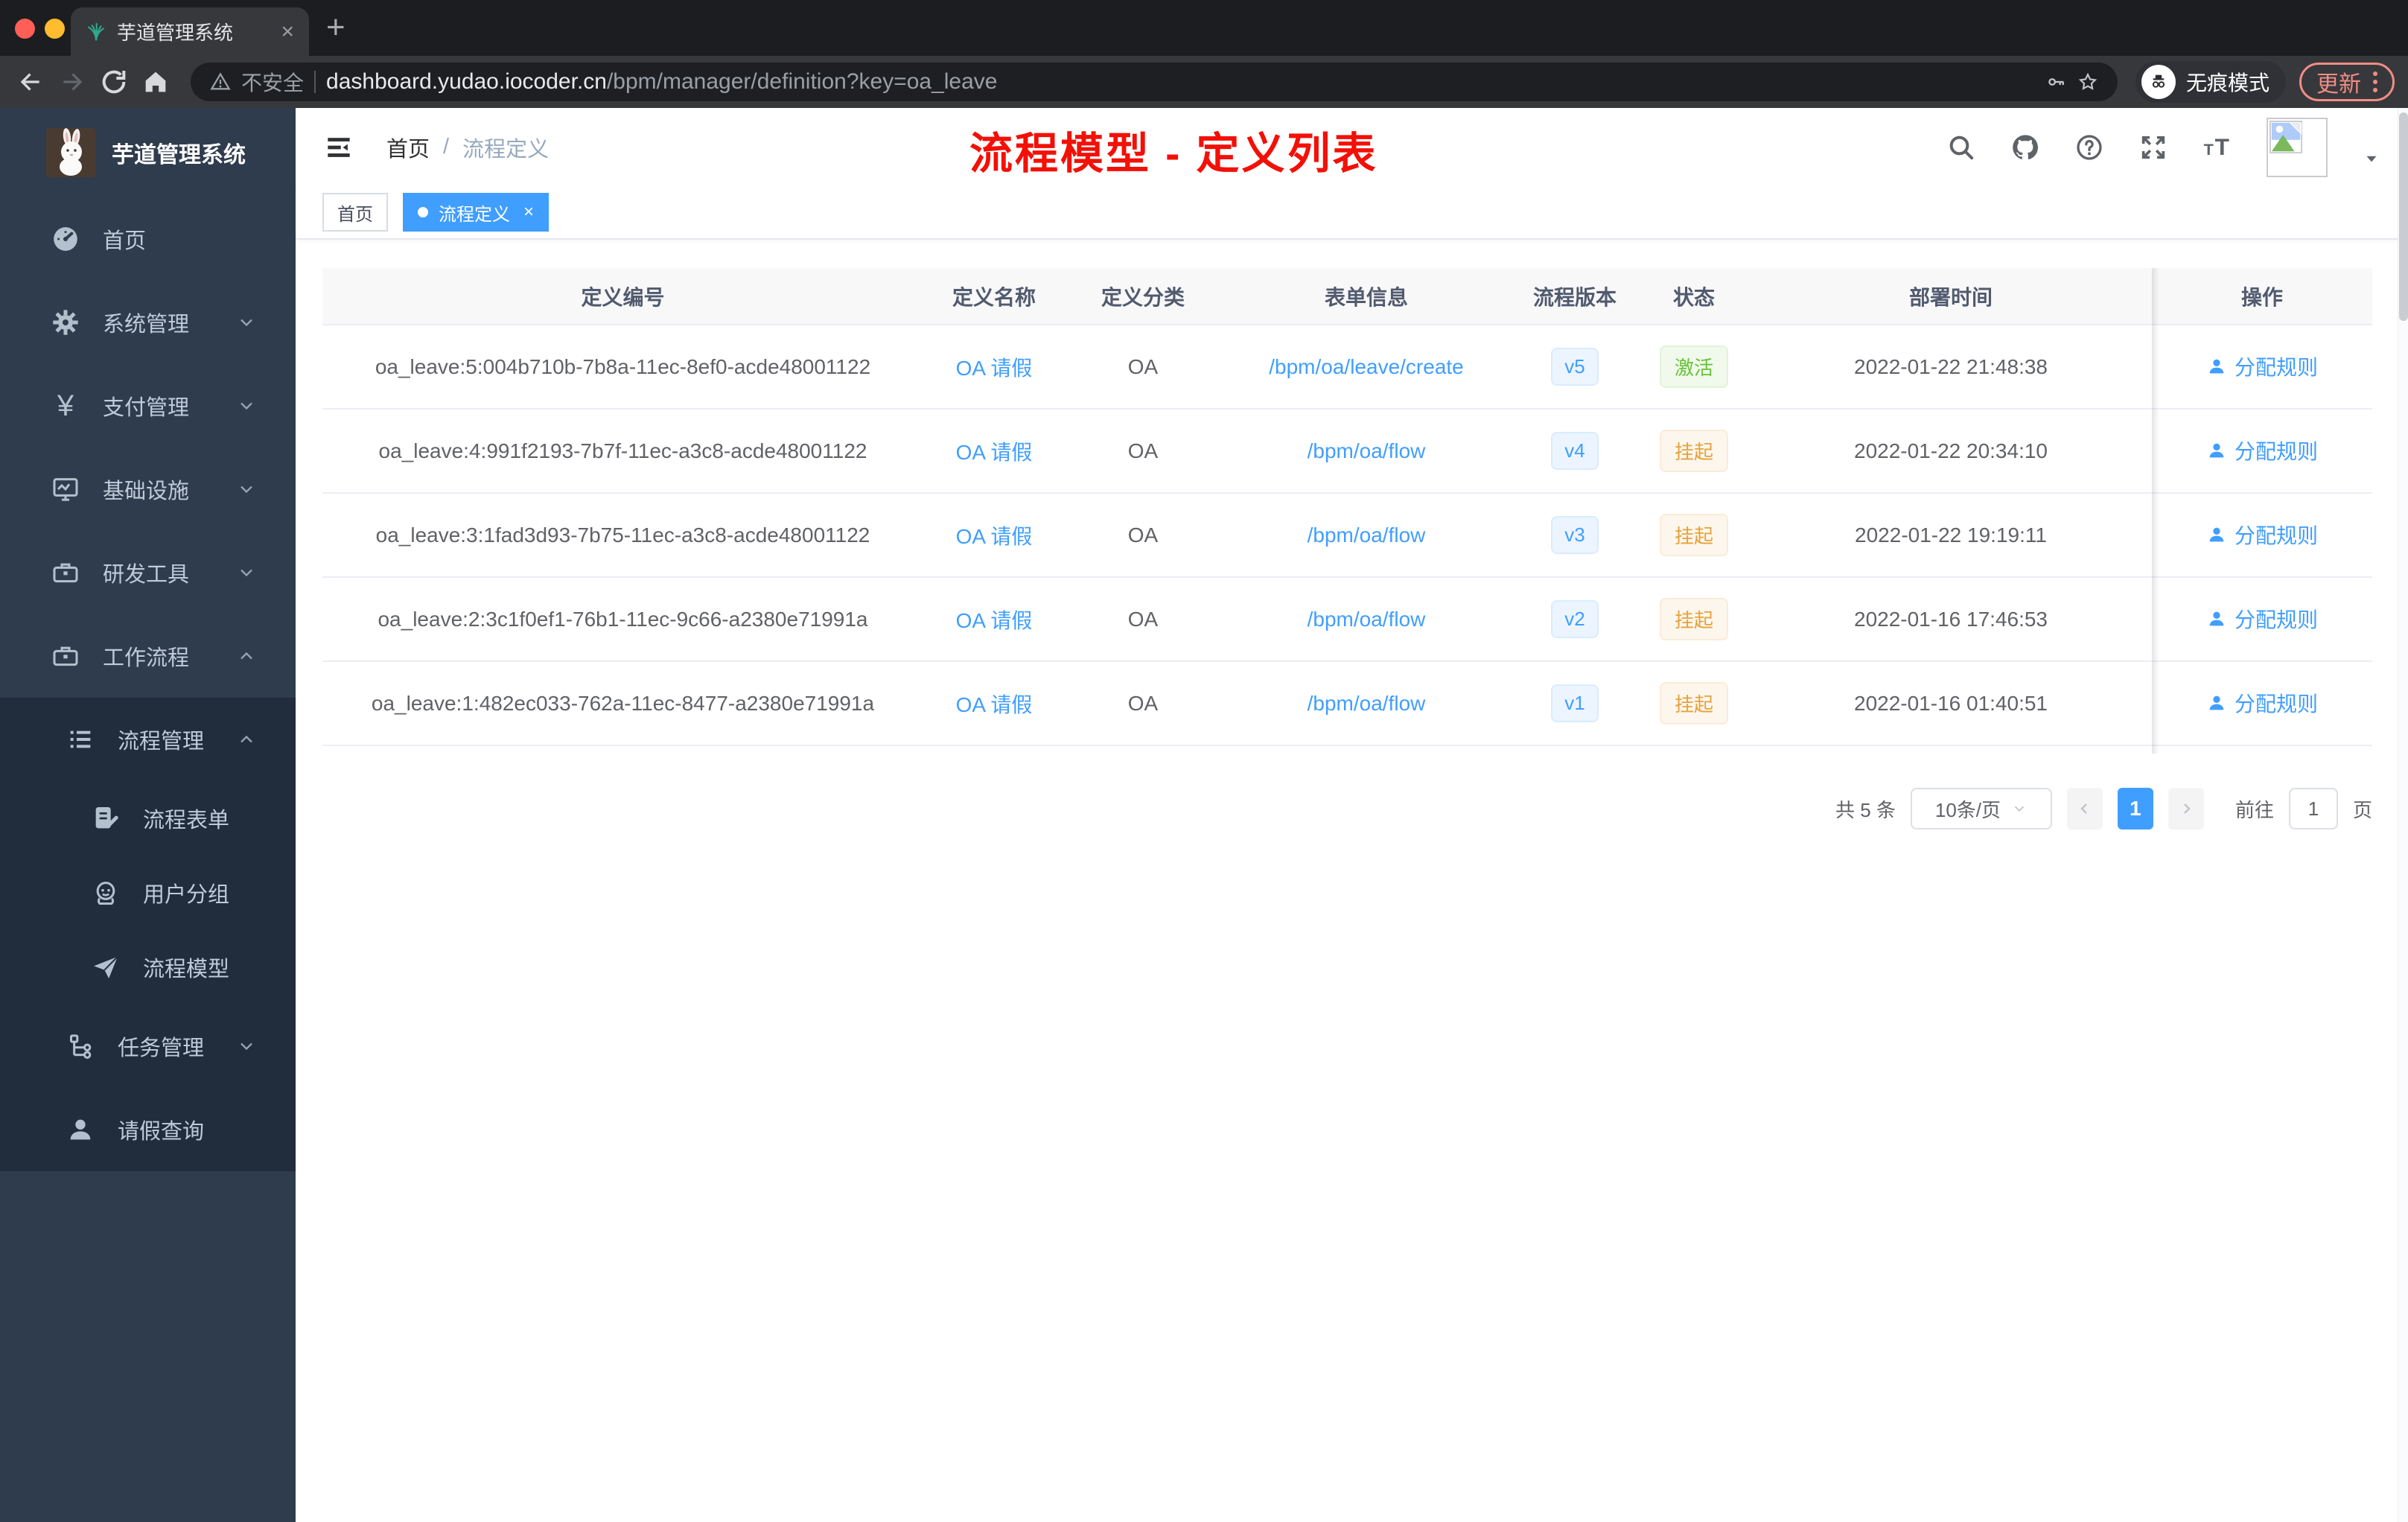 The width and height of the screenshot is (2408, 1522). I want to click on sidebar-item-process-form: 流程表单, so click(148, 818).